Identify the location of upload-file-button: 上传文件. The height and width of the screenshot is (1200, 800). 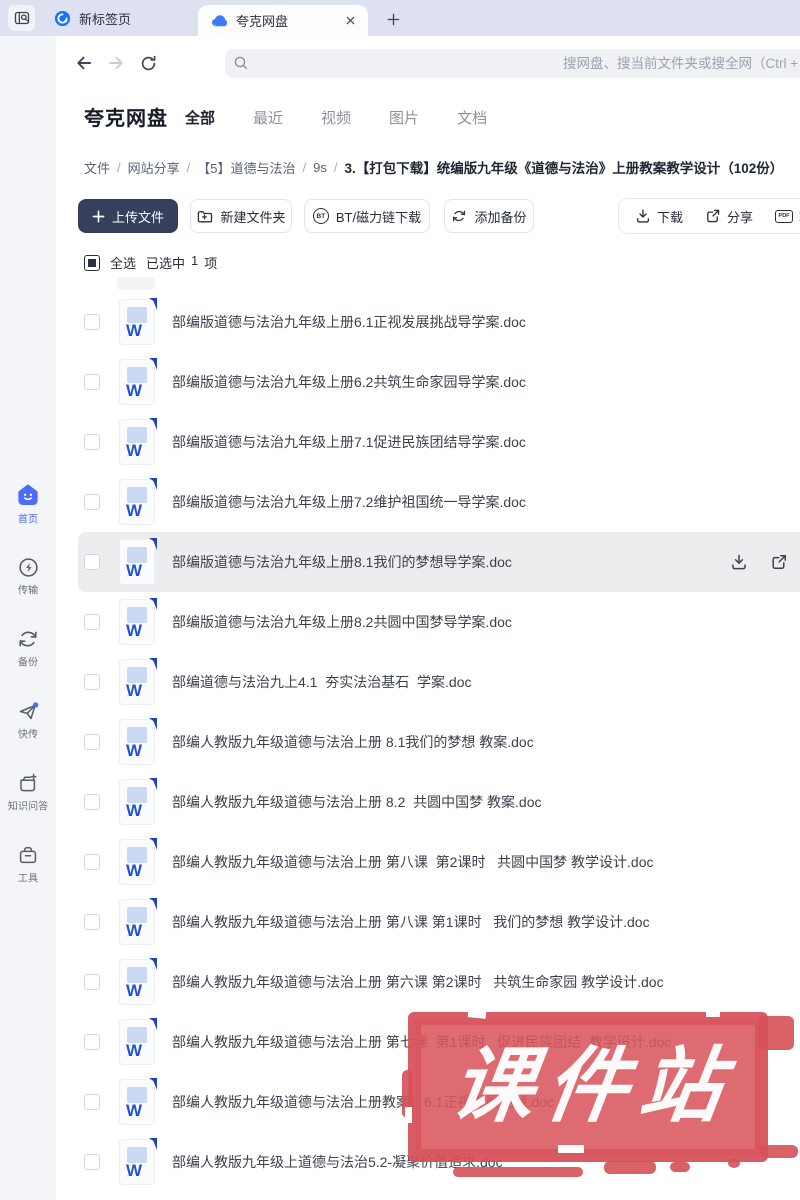
(128, 216).